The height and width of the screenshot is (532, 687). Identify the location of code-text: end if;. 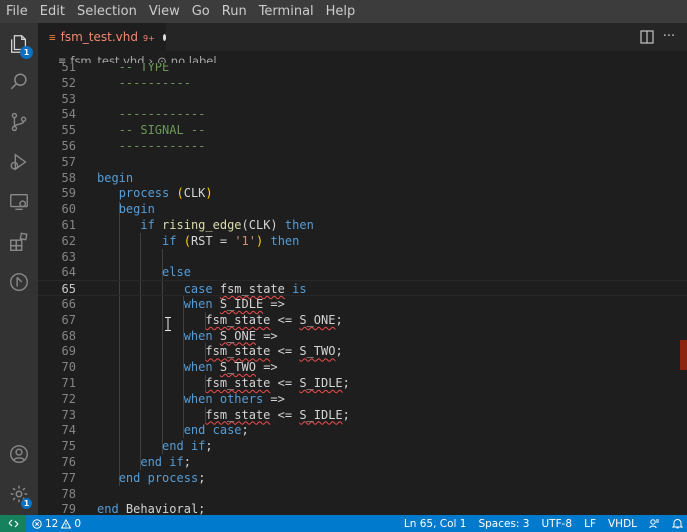
(155, 446).